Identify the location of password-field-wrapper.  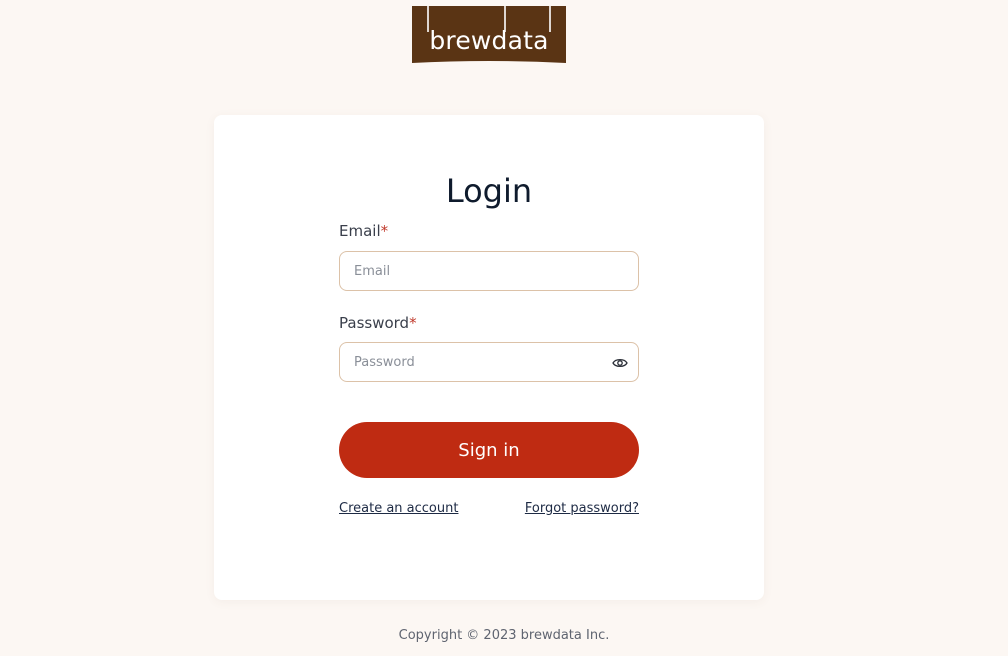
(489, 362).